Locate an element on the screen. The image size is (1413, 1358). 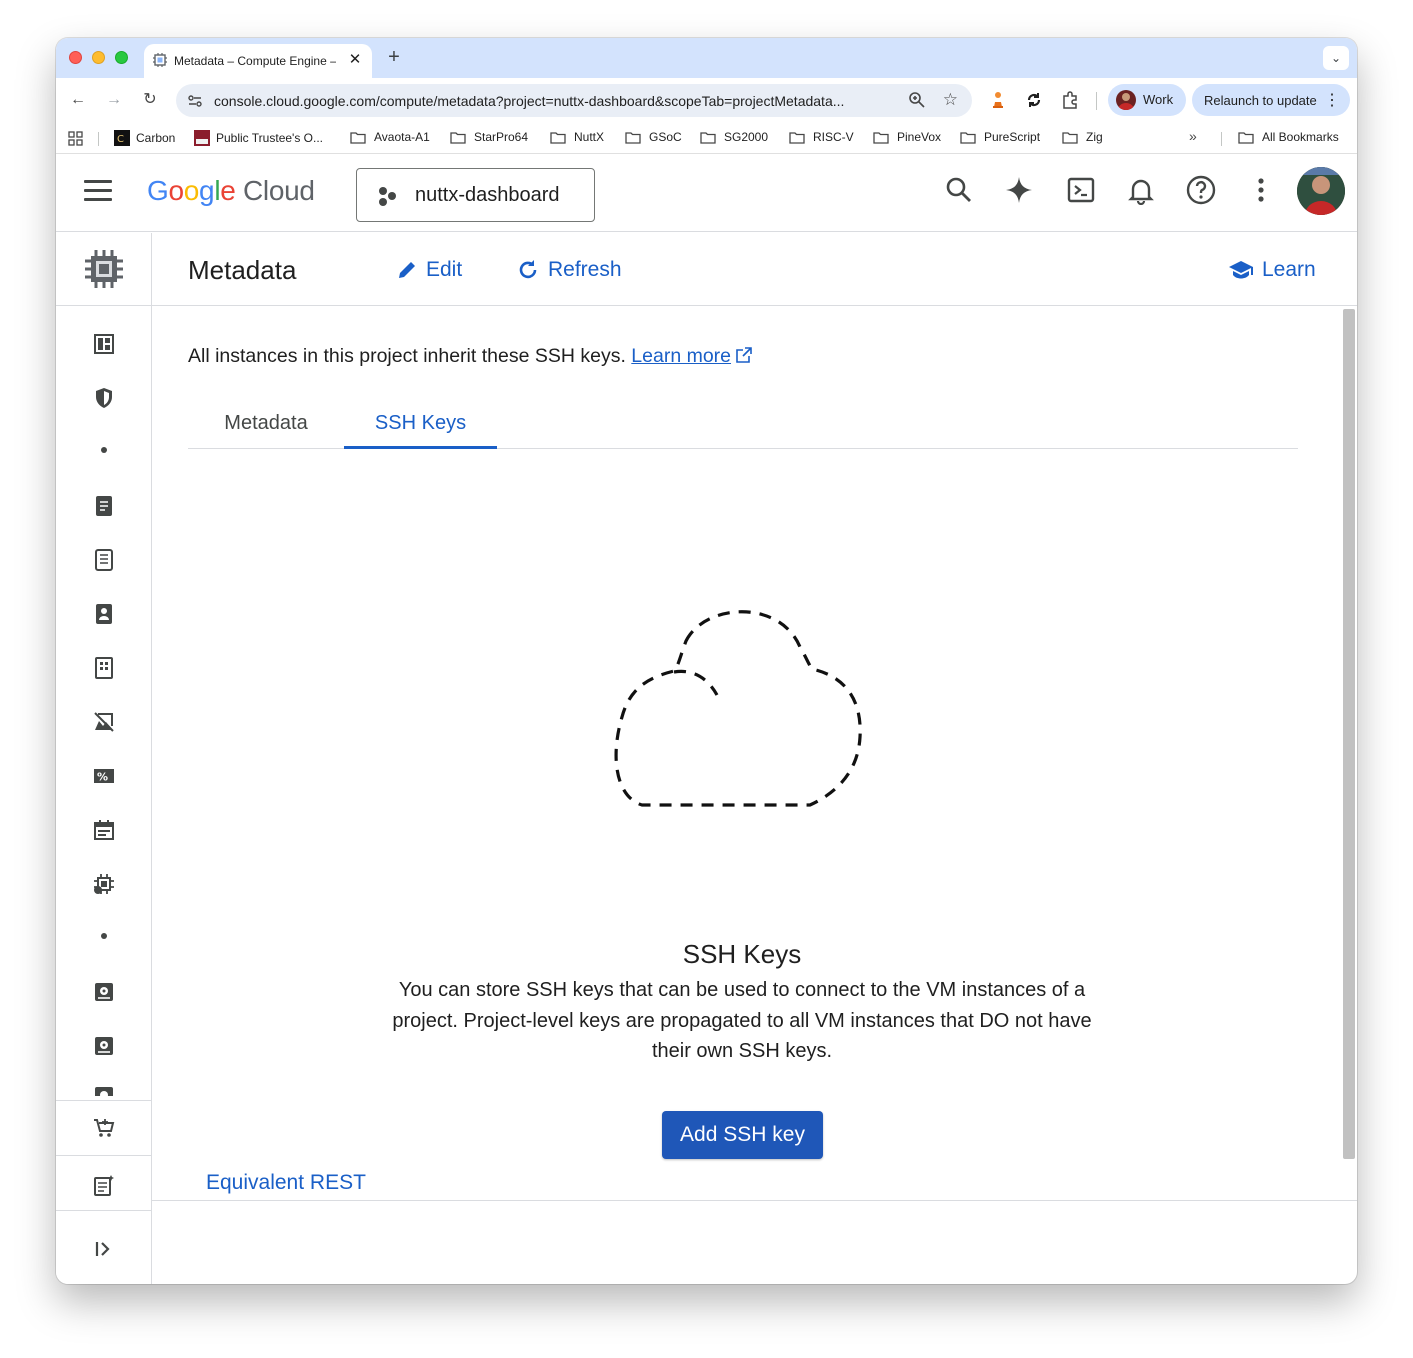
forward-button: → is located at coordinates (114, 100).